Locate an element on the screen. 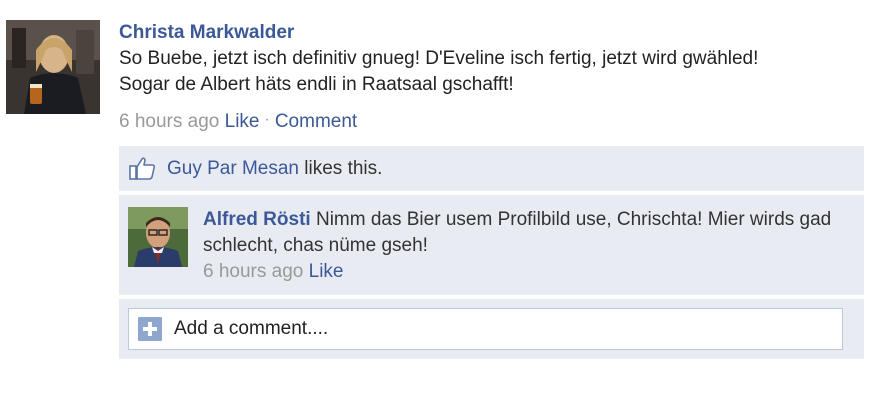  liker-name-link: Guy Par Mesan is located at coordinates (233, 168).